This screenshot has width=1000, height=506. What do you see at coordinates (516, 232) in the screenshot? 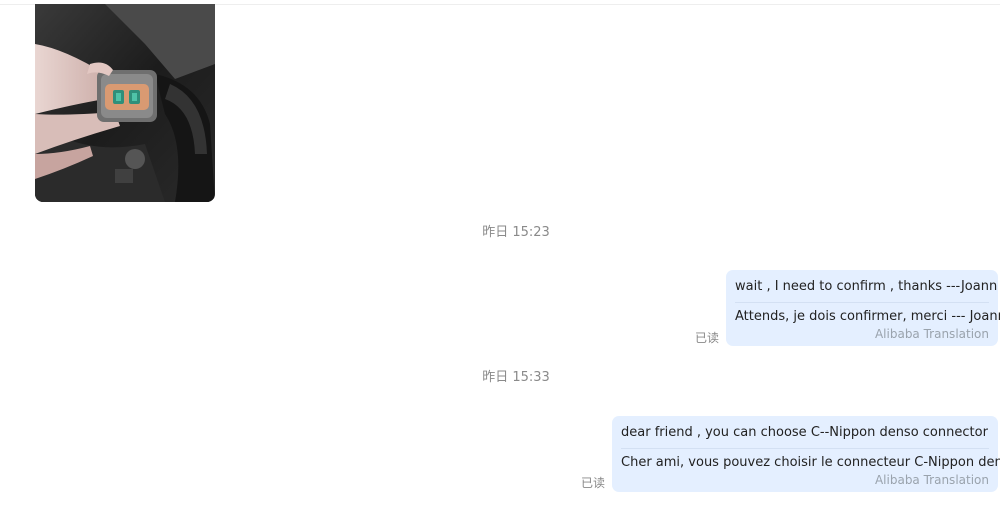
I see `message-timestamp: 昨日 15:23` at bounding box center [516, 232].